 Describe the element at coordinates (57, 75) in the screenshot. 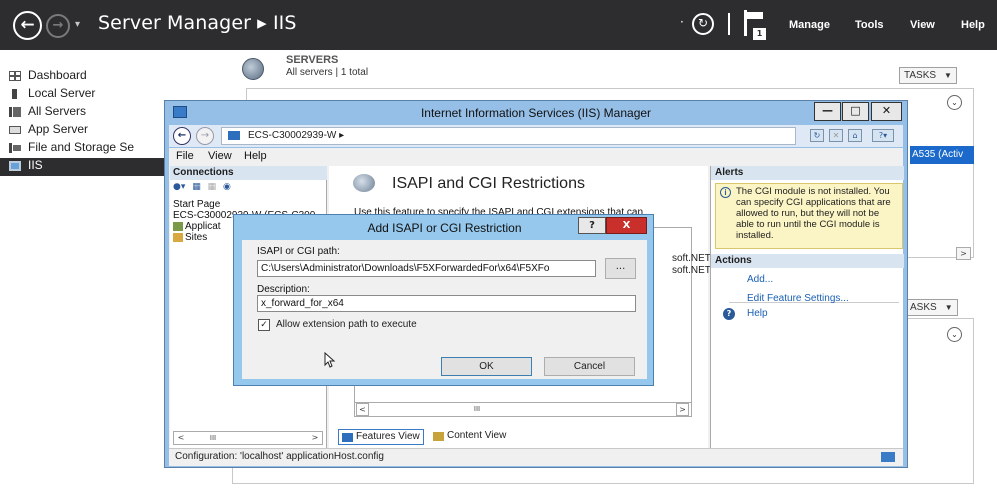

I see `sidebar-item-label: Dashboard` at that location.